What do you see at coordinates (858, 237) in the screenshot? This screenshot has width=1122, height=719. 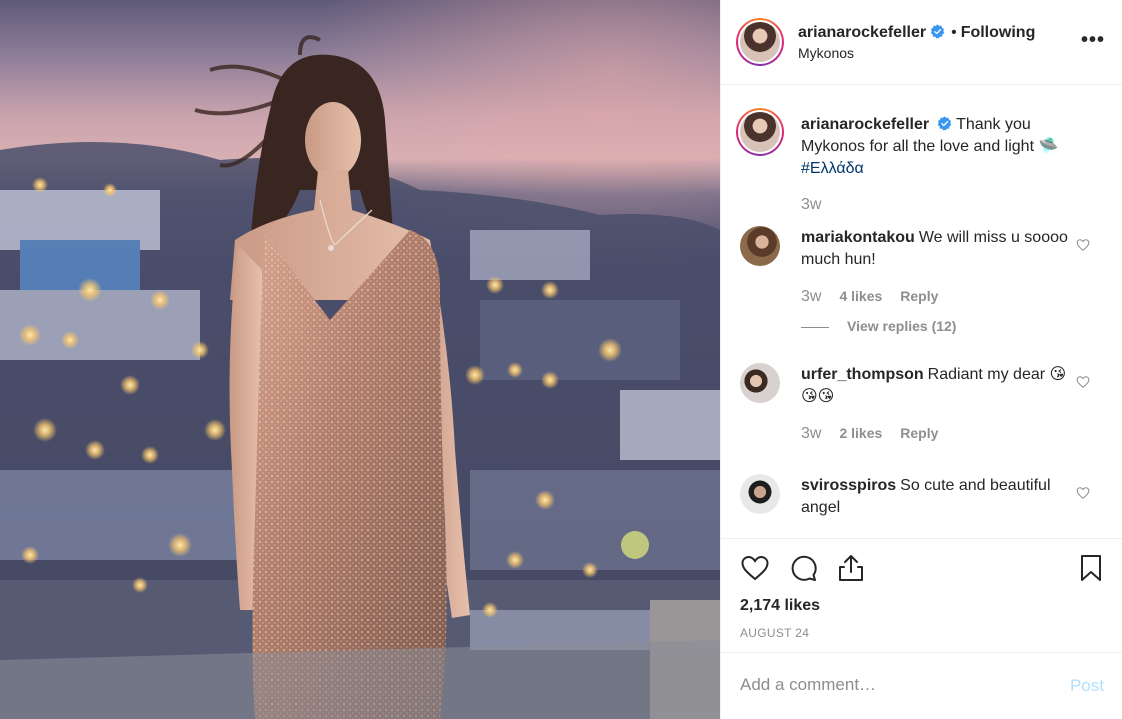 I see `commenter-username: mariakontakou` at bounding box center [858, 237].